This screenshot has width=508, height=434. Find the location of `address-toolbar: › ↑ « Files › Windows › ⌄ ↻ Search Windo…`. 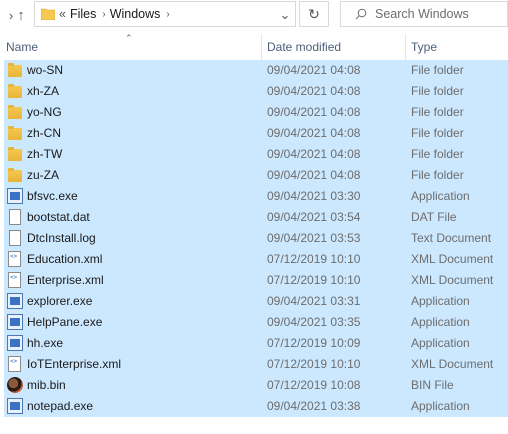

address-toolbar: › ↑ « Files › Windows › ⌄ ↻ Search Windo… is located at coordinates (254, 15).